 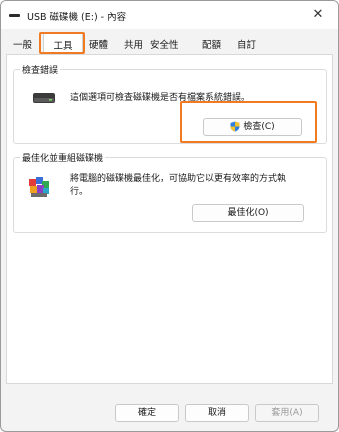 What do you see at coordinates (178, 179) in the screenshot?
I see `optimize-description-line-1: 將電腦的磁碟機最佳化，可協助它以更有效率的方式執` at bounding box center [178, 179].